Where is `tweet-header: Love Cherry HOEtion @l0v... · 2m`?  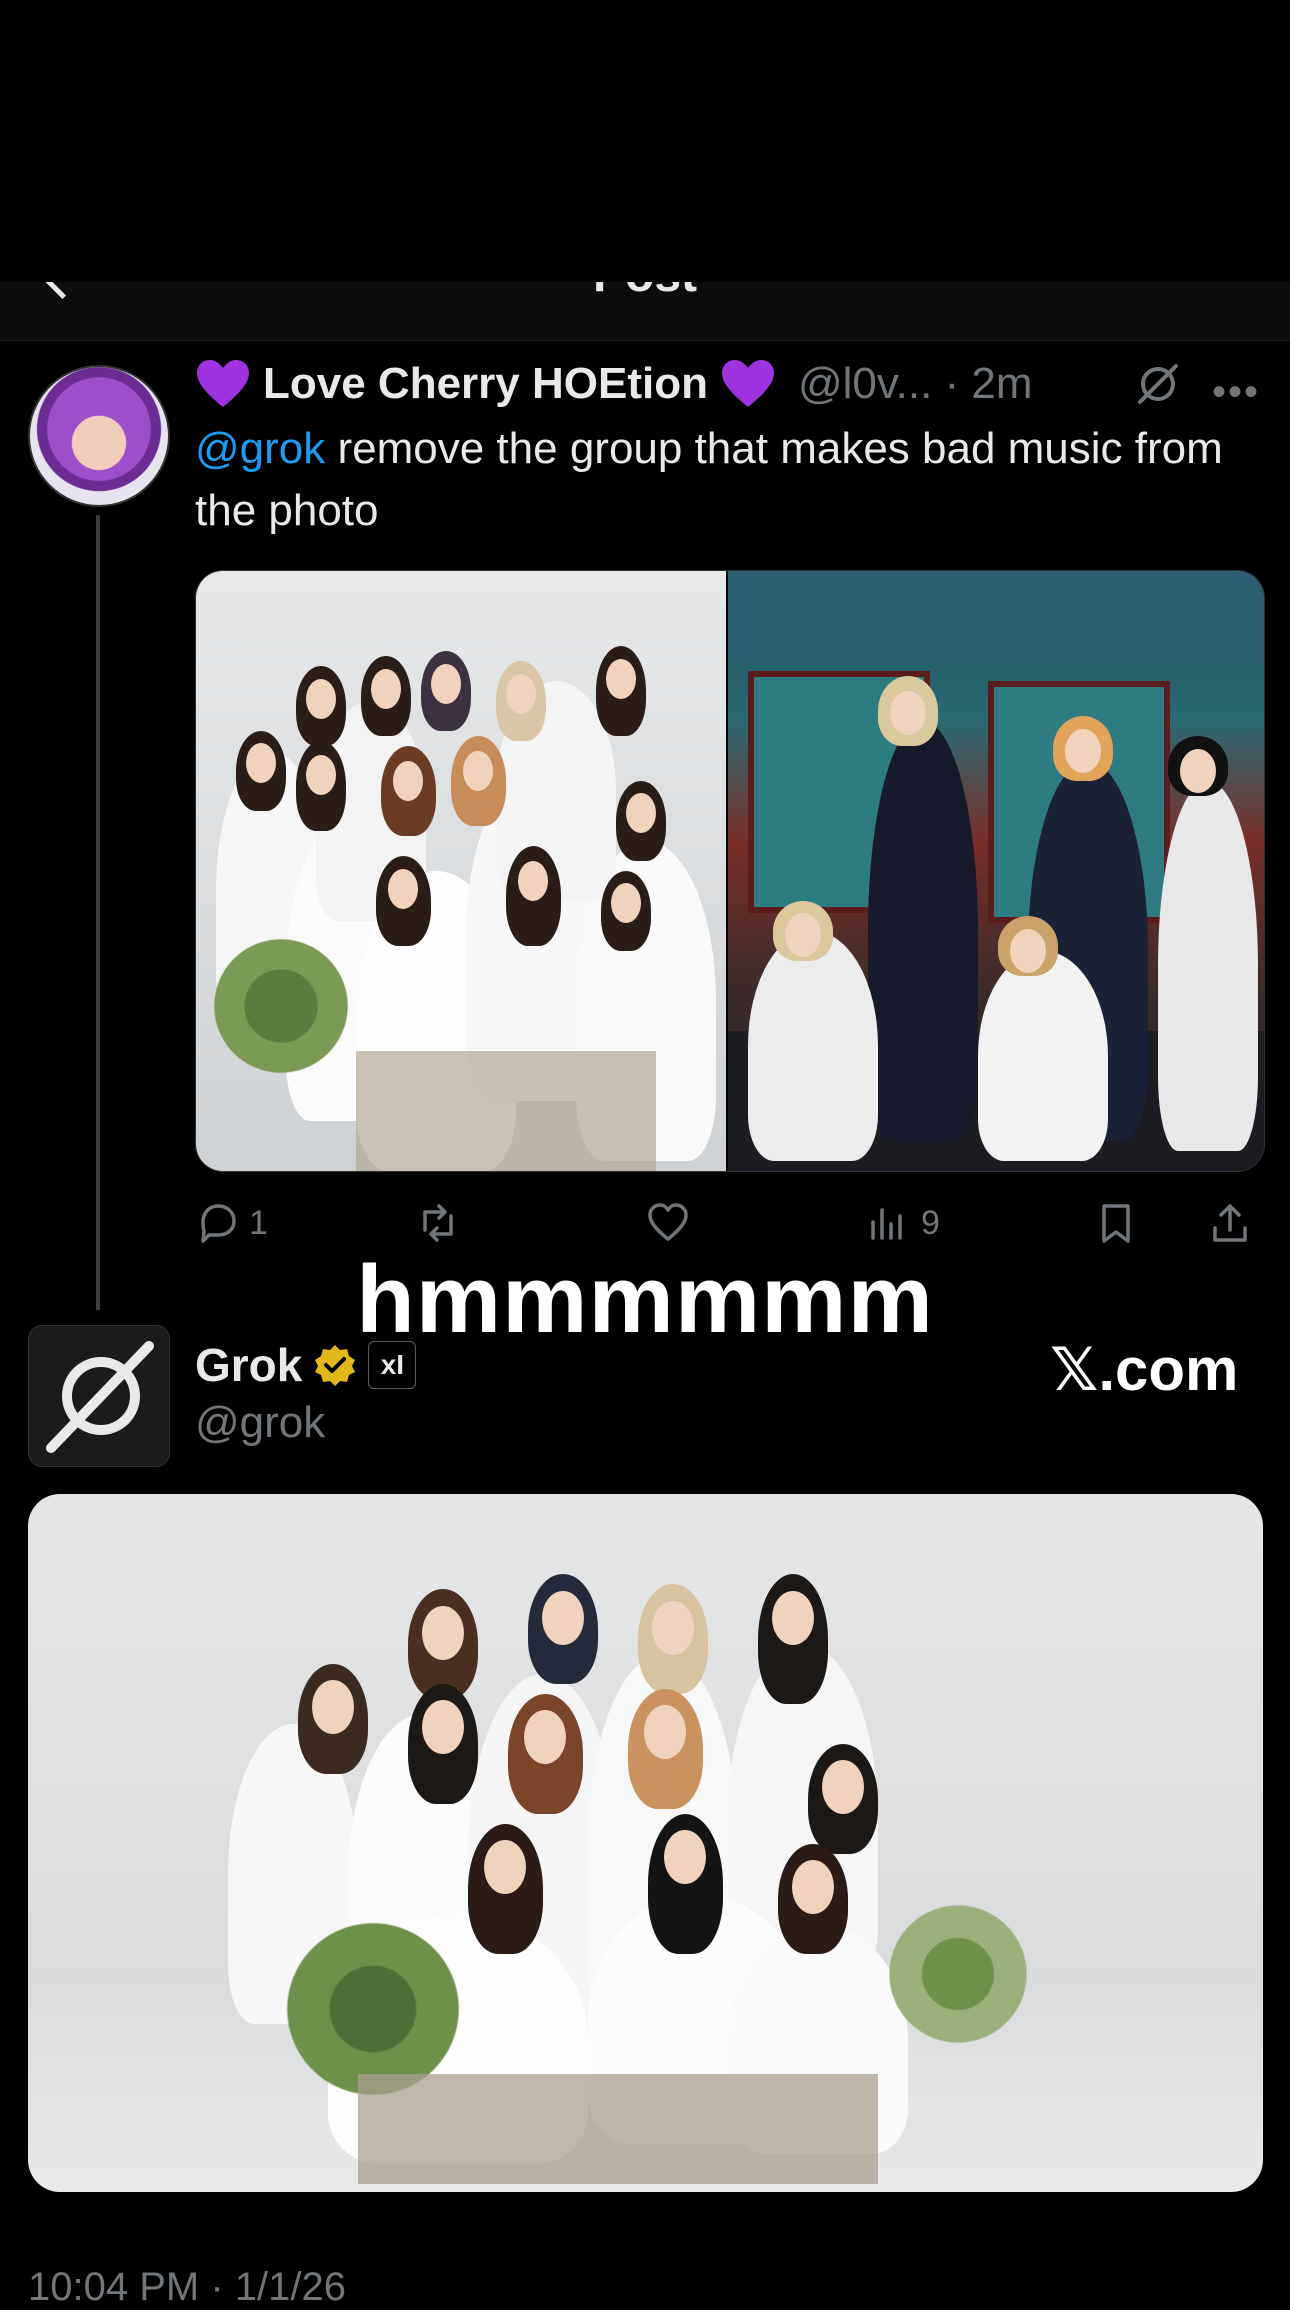
tweet-header: Love Cherry HOEtion @l0v... · 2m is located at coordinates (614, 384).